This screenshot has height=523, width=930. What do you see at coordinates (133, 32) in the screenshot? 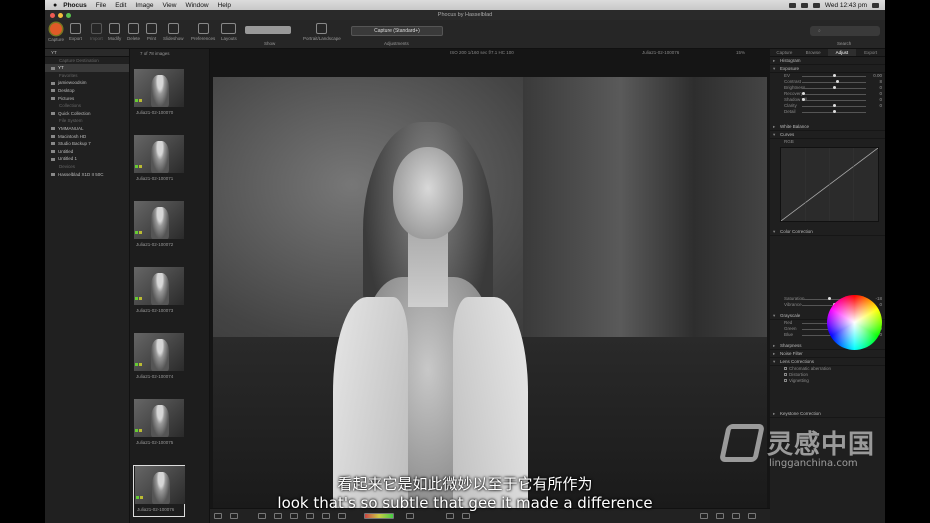
I see `delete-button: Delete` at bounding box center [133, 32].